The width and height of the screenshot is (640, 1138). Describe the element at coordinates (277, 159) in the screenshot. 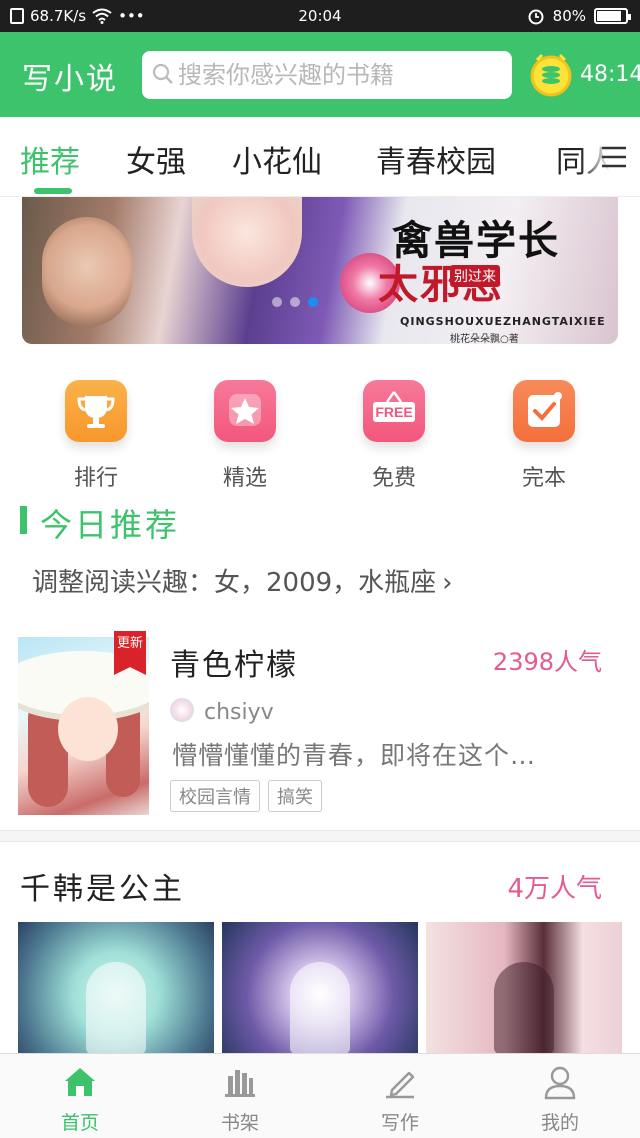

I see `tab-little-flower-fairy: 小花仙` at that location.